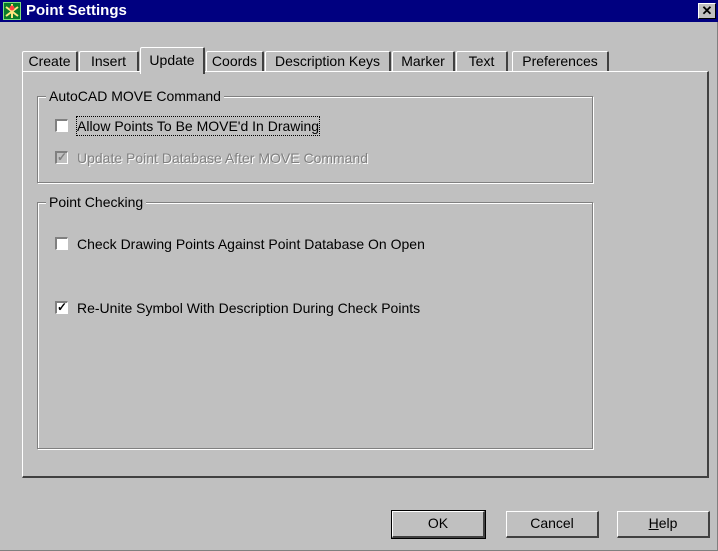 The image size is (718, 551). I want to click on tab-create: Create, so click(50, 61).